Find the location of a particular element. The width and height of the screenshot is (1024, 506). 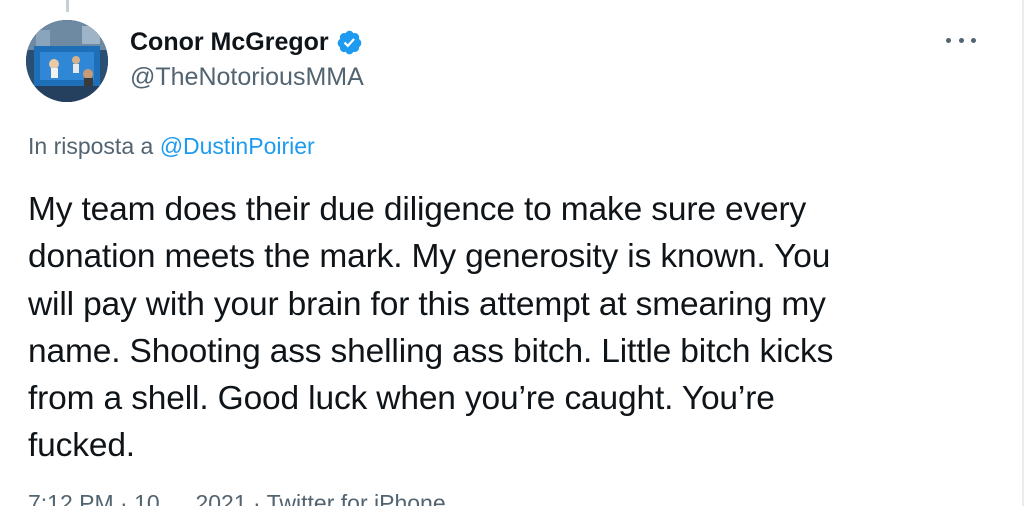

thread-connector-line is located at coordinates (67, 6).